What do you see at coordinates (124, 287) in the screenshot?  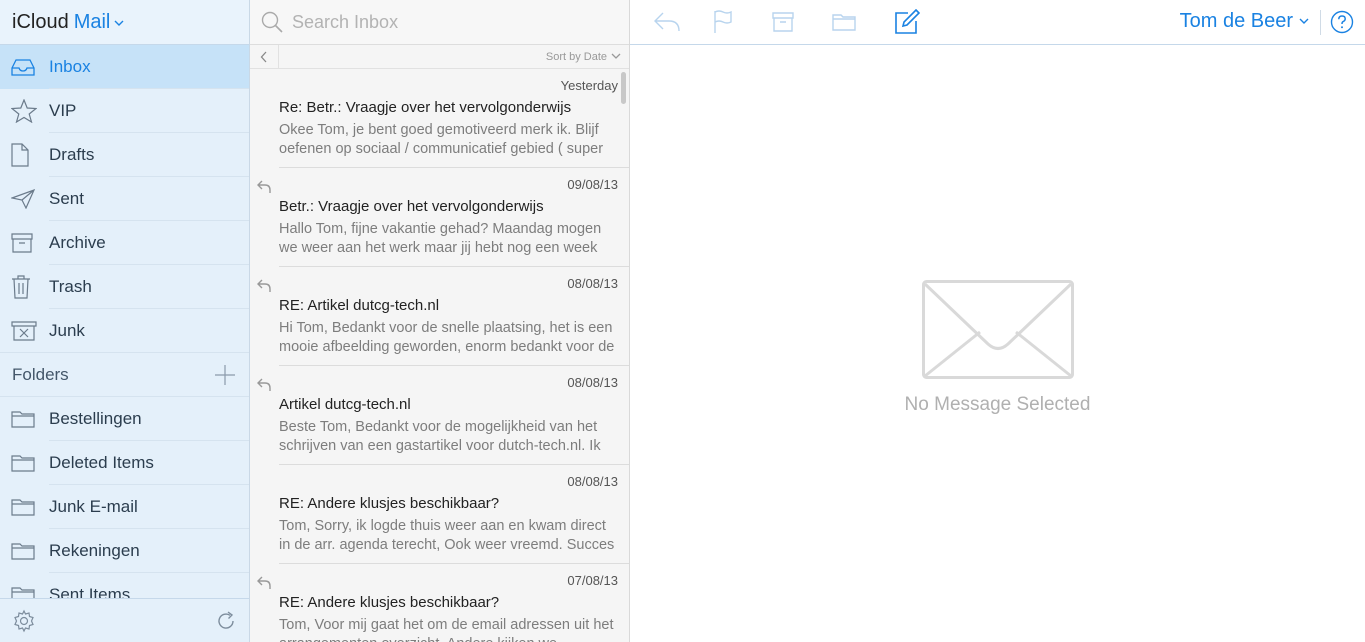 I see `sidebar-item-trash: Trash` at bounding box center [124, 287].